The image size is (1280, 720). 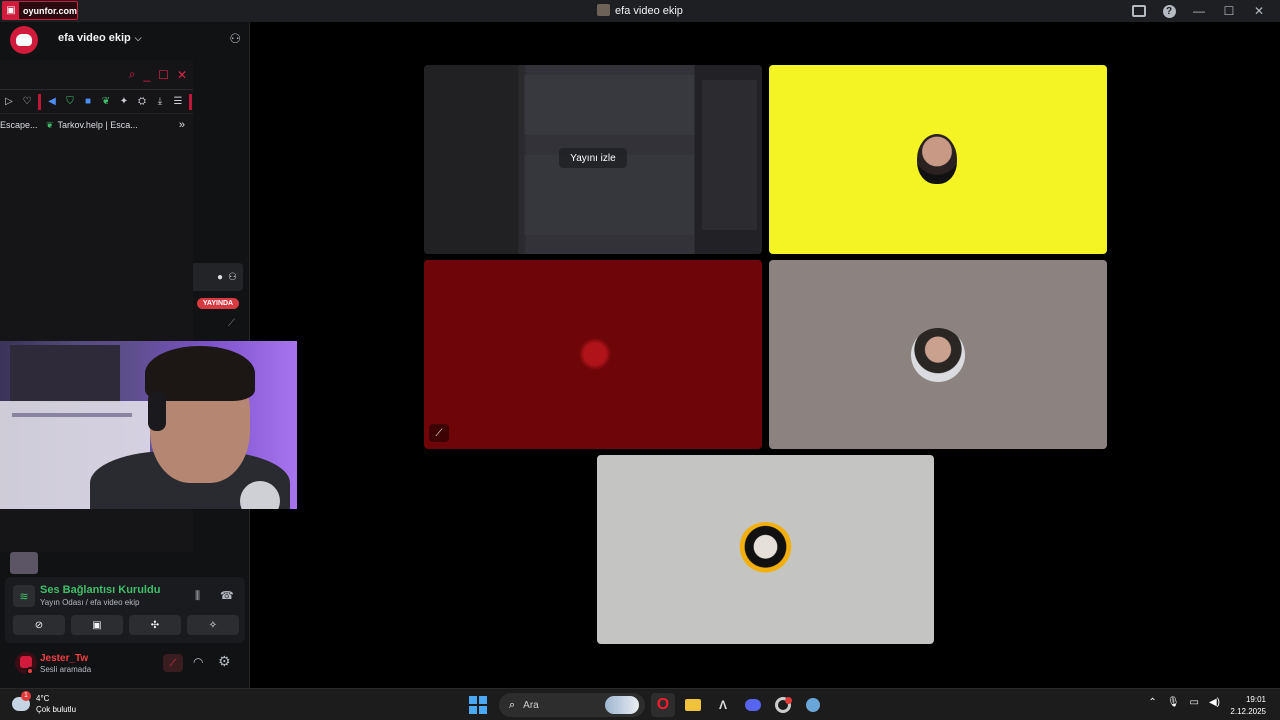 I want to click on stream-tile: Yayını izle, so click(x=593, y=159).